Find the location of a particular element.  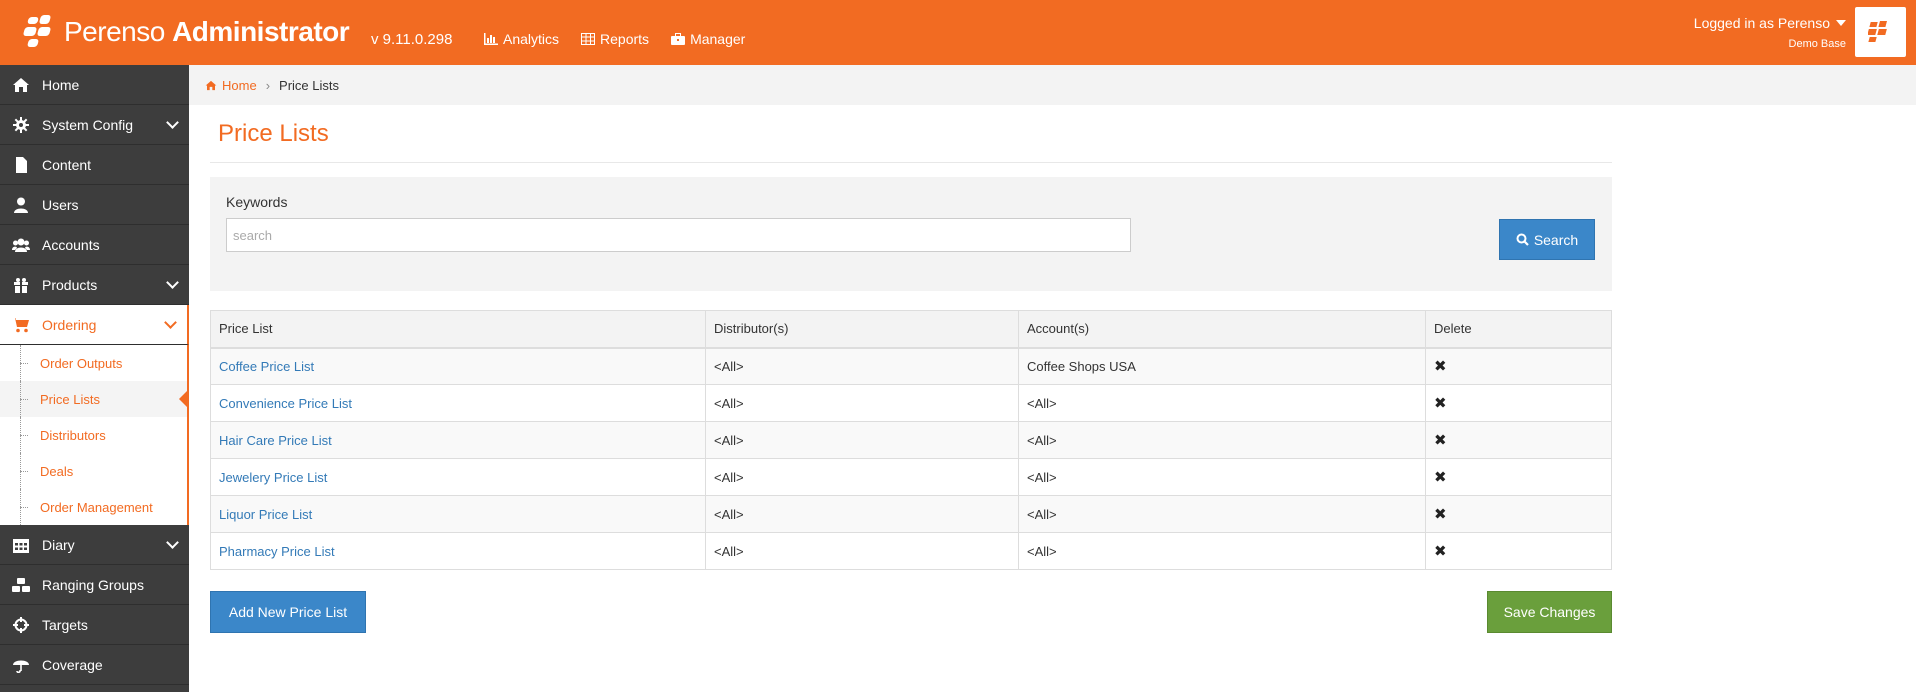

brand-logo: Perenso Administrator is located at coordinates (186, 32).